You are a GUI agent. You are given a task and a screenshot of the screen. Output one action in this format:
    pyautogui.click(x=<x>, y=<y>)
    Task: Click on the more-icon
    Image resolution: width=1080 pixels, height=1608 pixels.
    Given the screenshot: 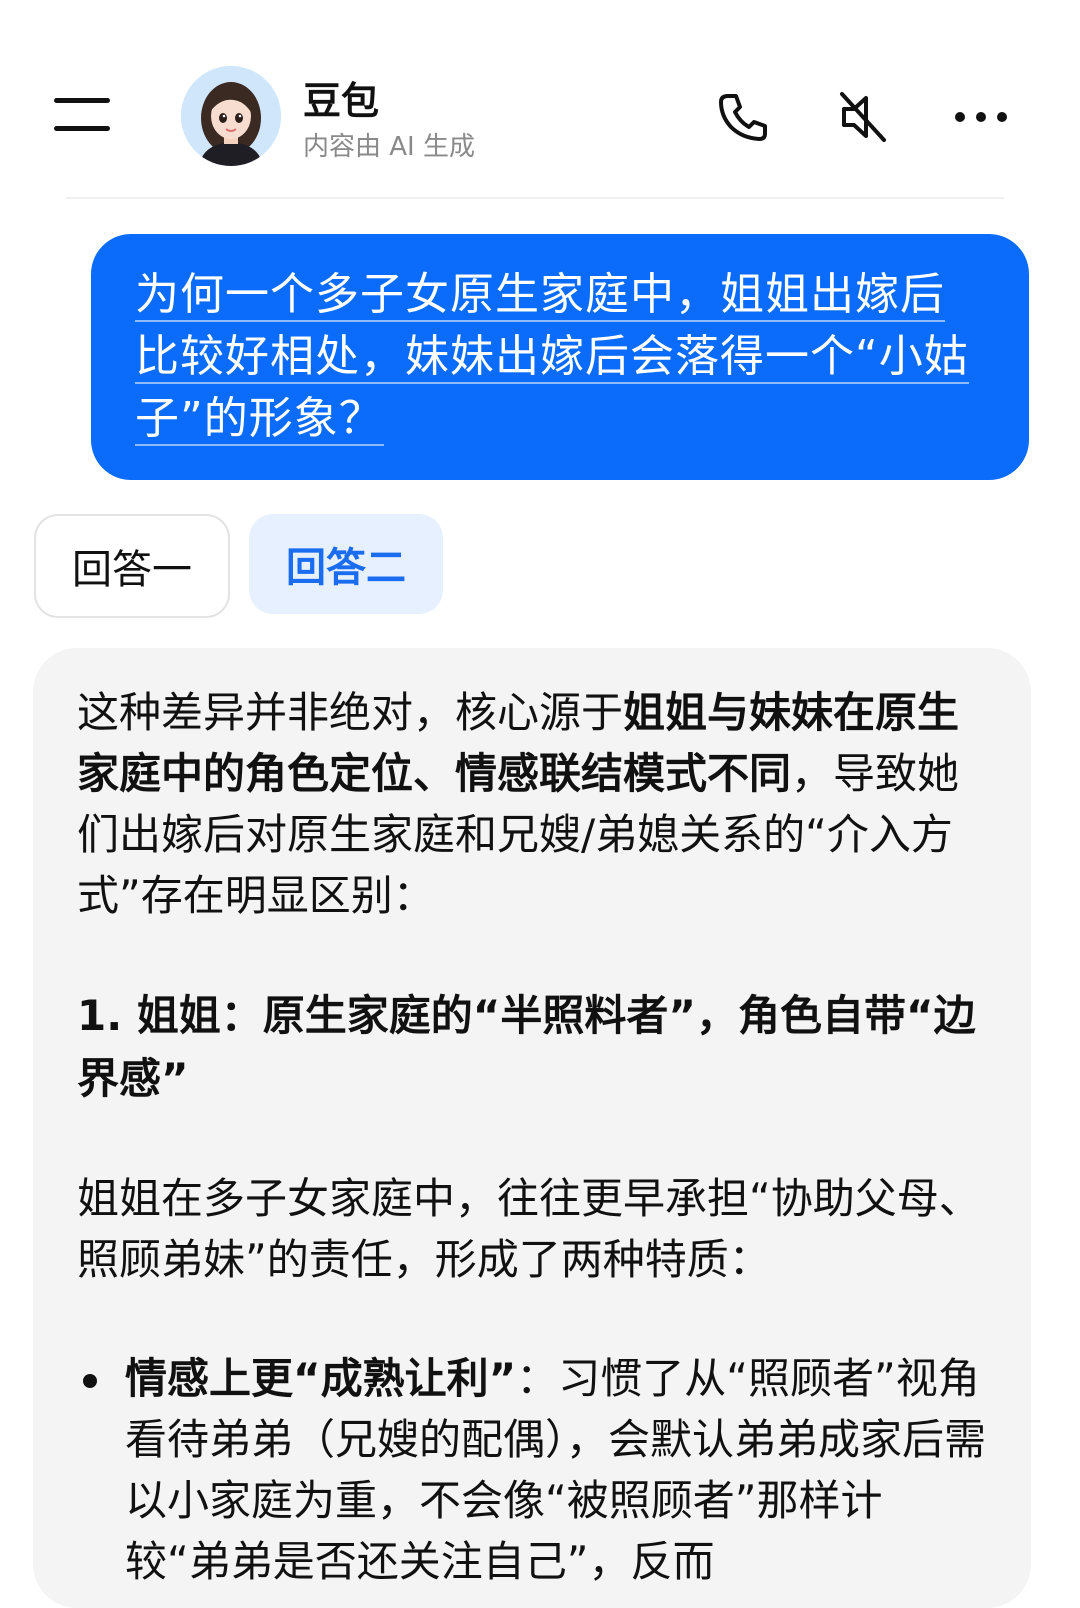 What is the action you would take?
    pyautogui.click(x=981, y=117)
    